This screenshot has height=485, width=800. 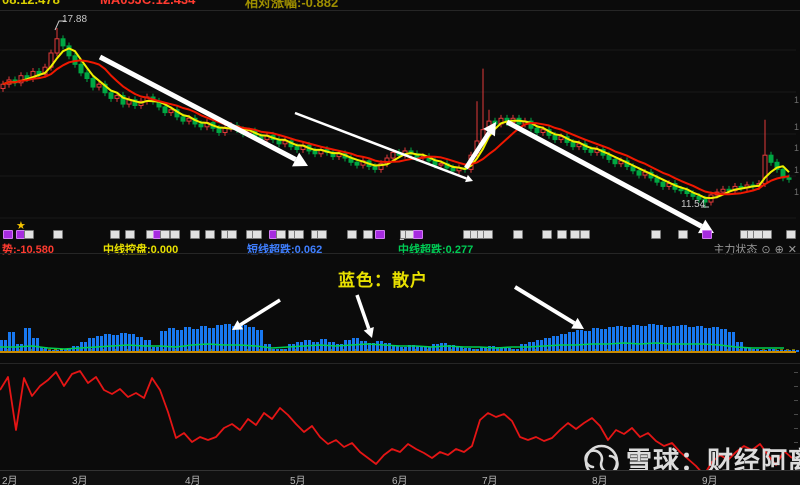 I want to click on top-bar-value-2: MA05JC:12.434, so click(x=147, y=3).